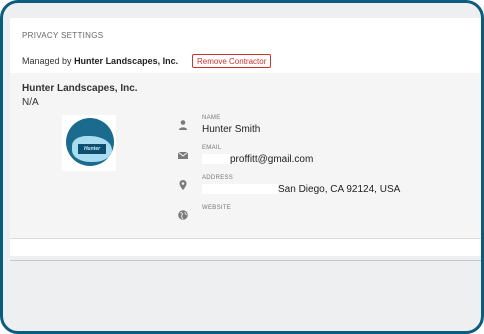 The width and height of the screenshot is (484, 334). Describe the element at coordinates (218, 178) in the screenshot. I see `address-label: ADDRESS` at that location.